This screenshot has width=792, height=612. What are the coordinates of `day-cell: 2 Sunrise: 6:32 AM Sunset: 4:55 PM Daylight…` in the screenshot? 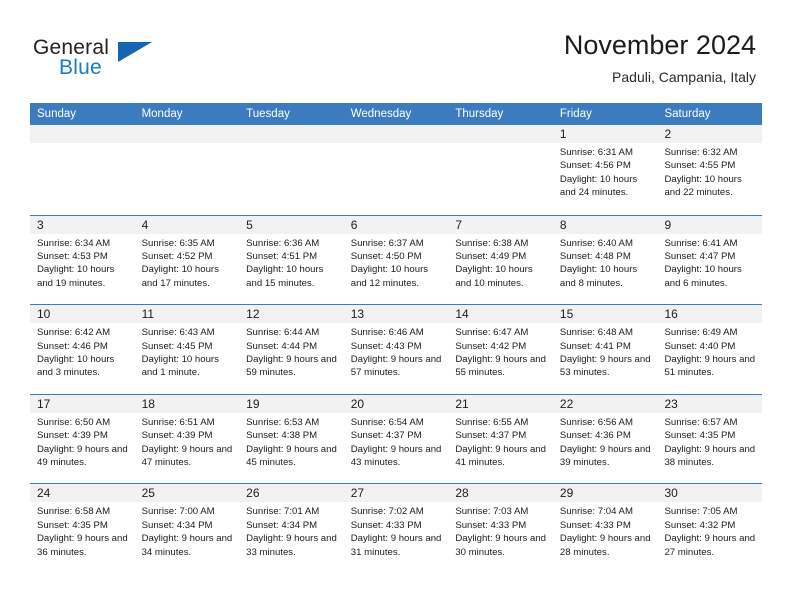 It's located at (710, 170).